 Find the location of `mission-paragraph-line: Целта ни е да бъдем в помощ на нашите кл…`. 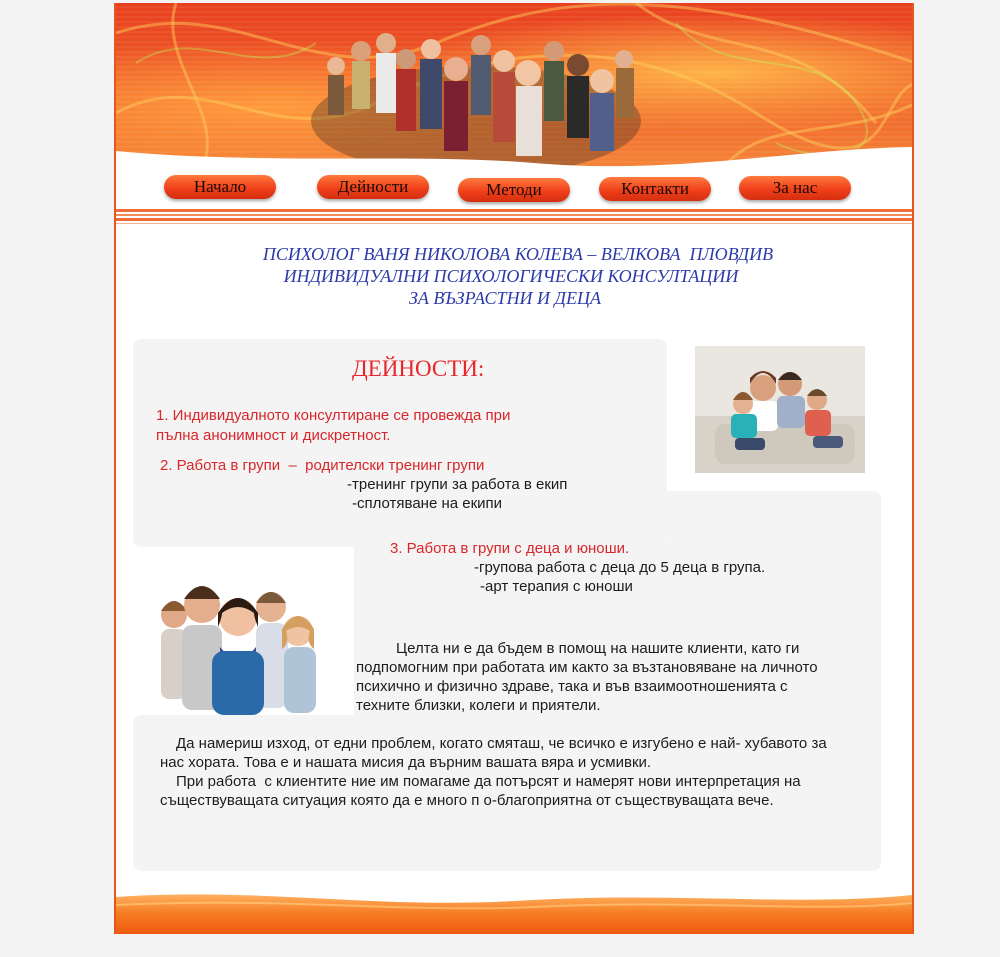

mission-paragraph-line: Целта ни е да бъдем в помощ на нашите кл… is located at coordinates (598, 648).